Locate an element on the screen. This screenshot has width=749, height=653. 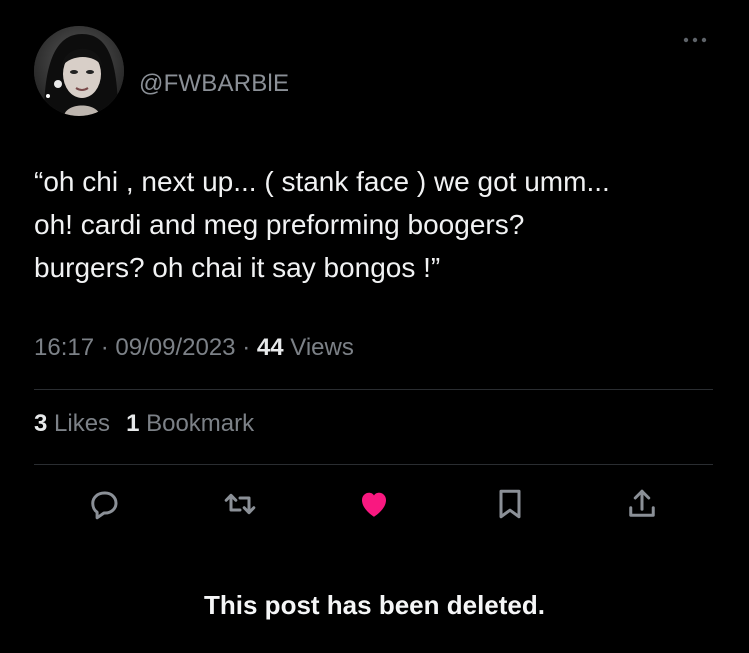
tweet-line: burgers? oh chai it say bongos !” is located at coordinates (237, 267).